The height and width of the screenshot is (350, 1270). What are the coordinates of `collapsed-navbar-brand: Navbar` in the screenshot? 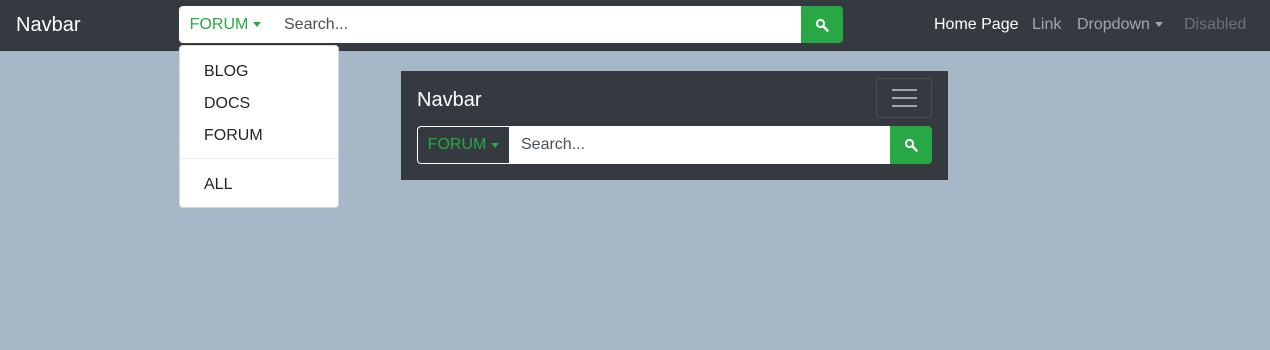 It's located at (449, 100).